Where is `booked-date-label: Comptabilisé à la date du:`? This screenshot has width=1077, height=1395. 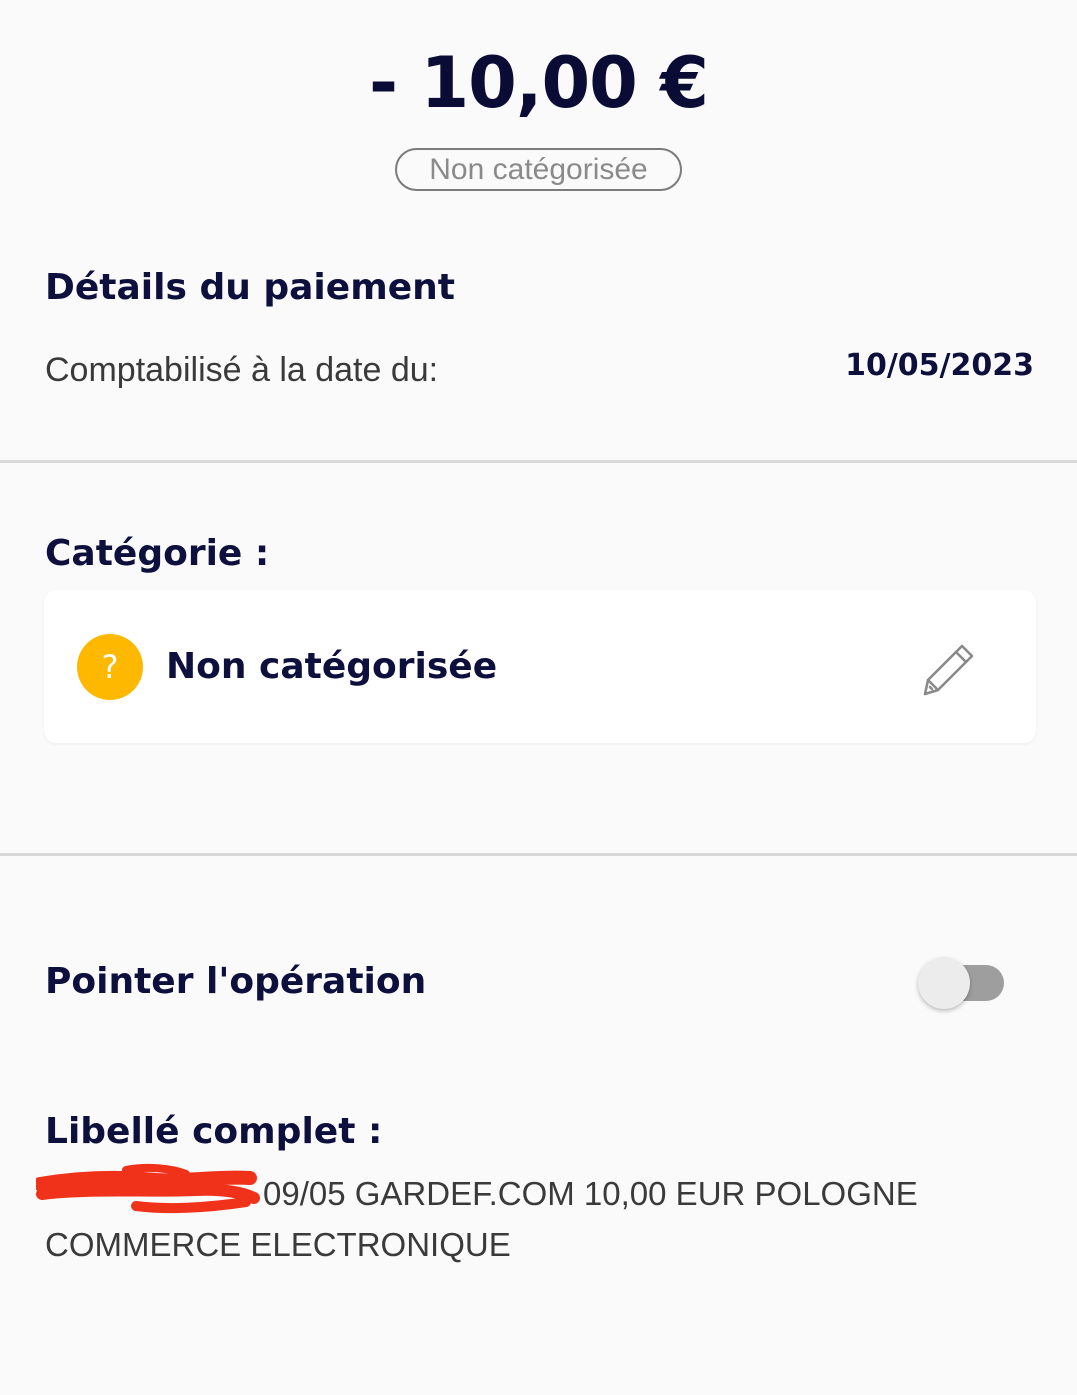 booked-date-label: Comptabilisé à la date du: is located at coordinates (242, 370).